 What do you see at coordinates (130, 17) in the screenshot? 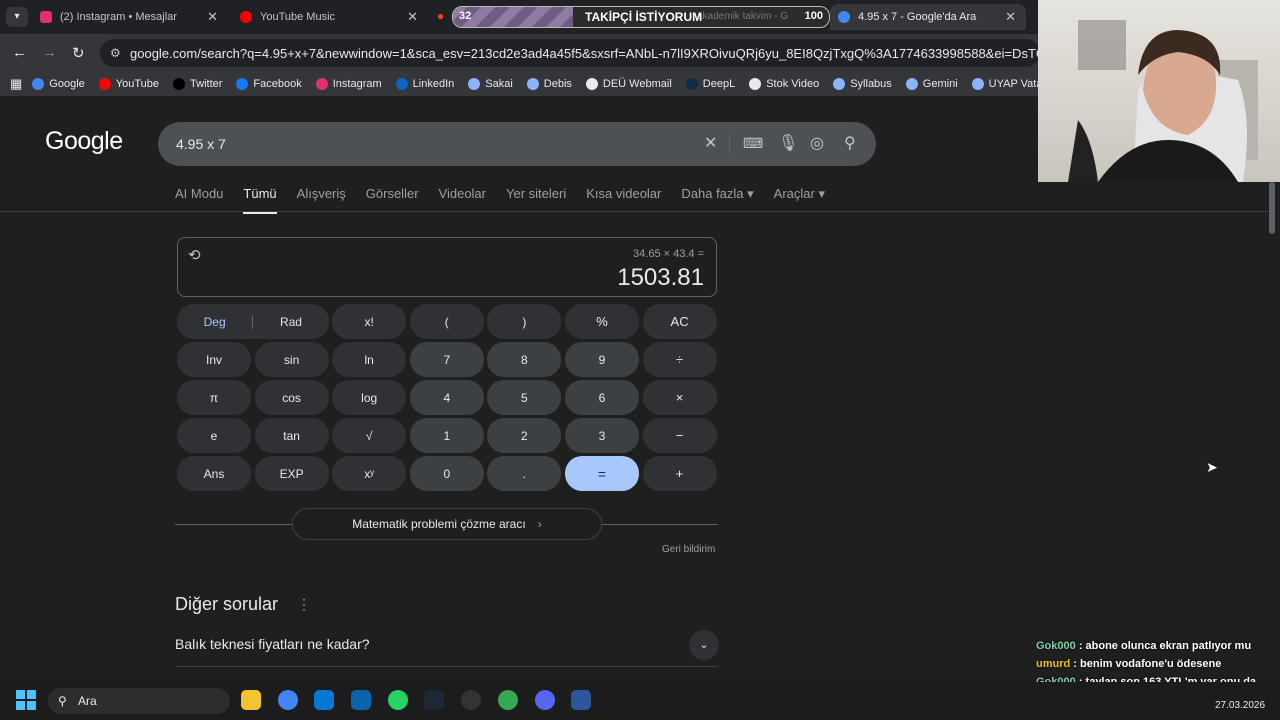
I see `tab-instagram: (2) Instagram • Mesajlar ✕` at bounding box center [130, 17].